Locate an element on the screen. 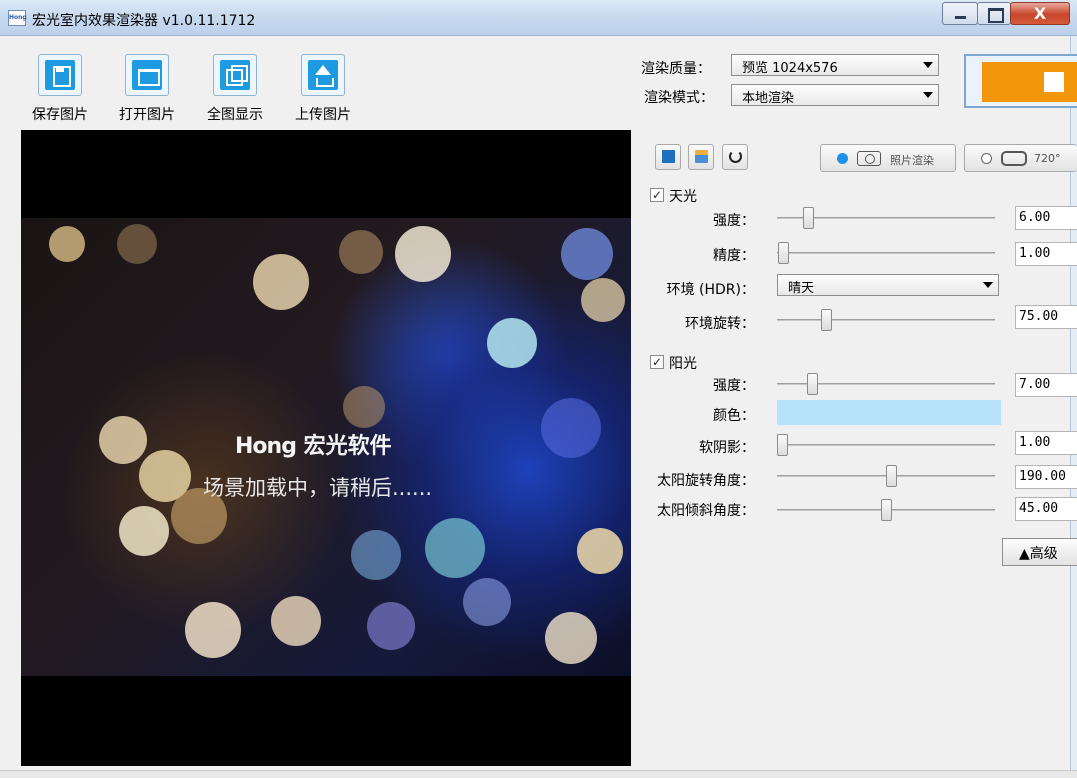 The height and width of the screenshot is (778, 1077). window-title: 宏光室内效果渲染器 v1.0.11.1712 is located at coordinates (144, 21).